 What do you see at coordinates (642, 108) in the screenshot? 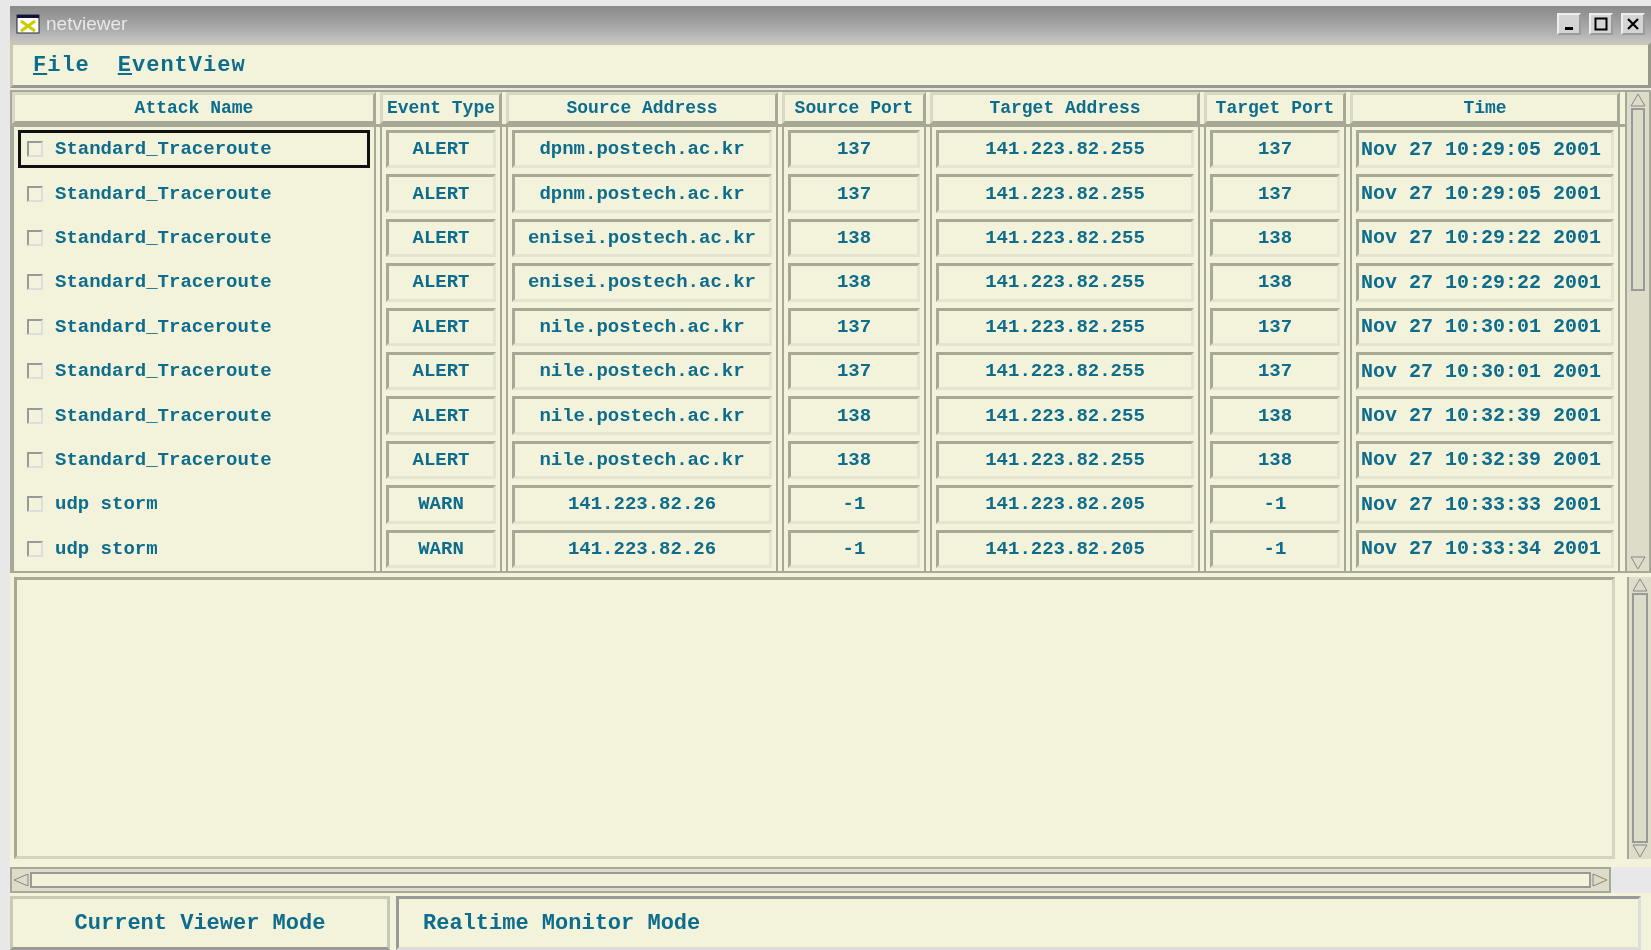
I see `column-header: Source Address` at bounding box center [642, 108].